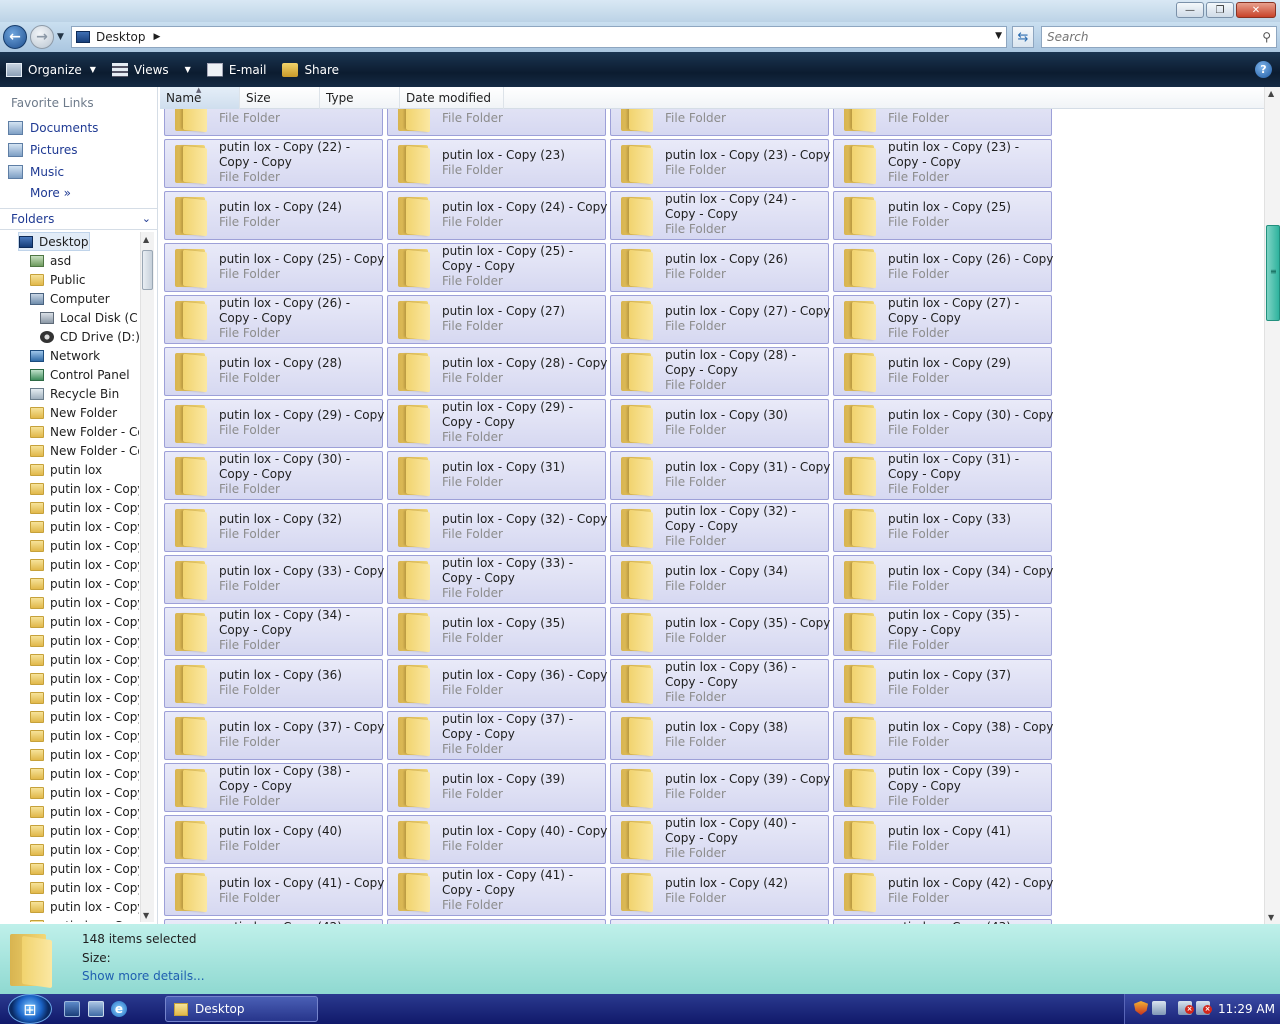 The width and height of the screenshot is (1280, 1024). I want to click on organize-button: Organize ▼, so click(51, 69).